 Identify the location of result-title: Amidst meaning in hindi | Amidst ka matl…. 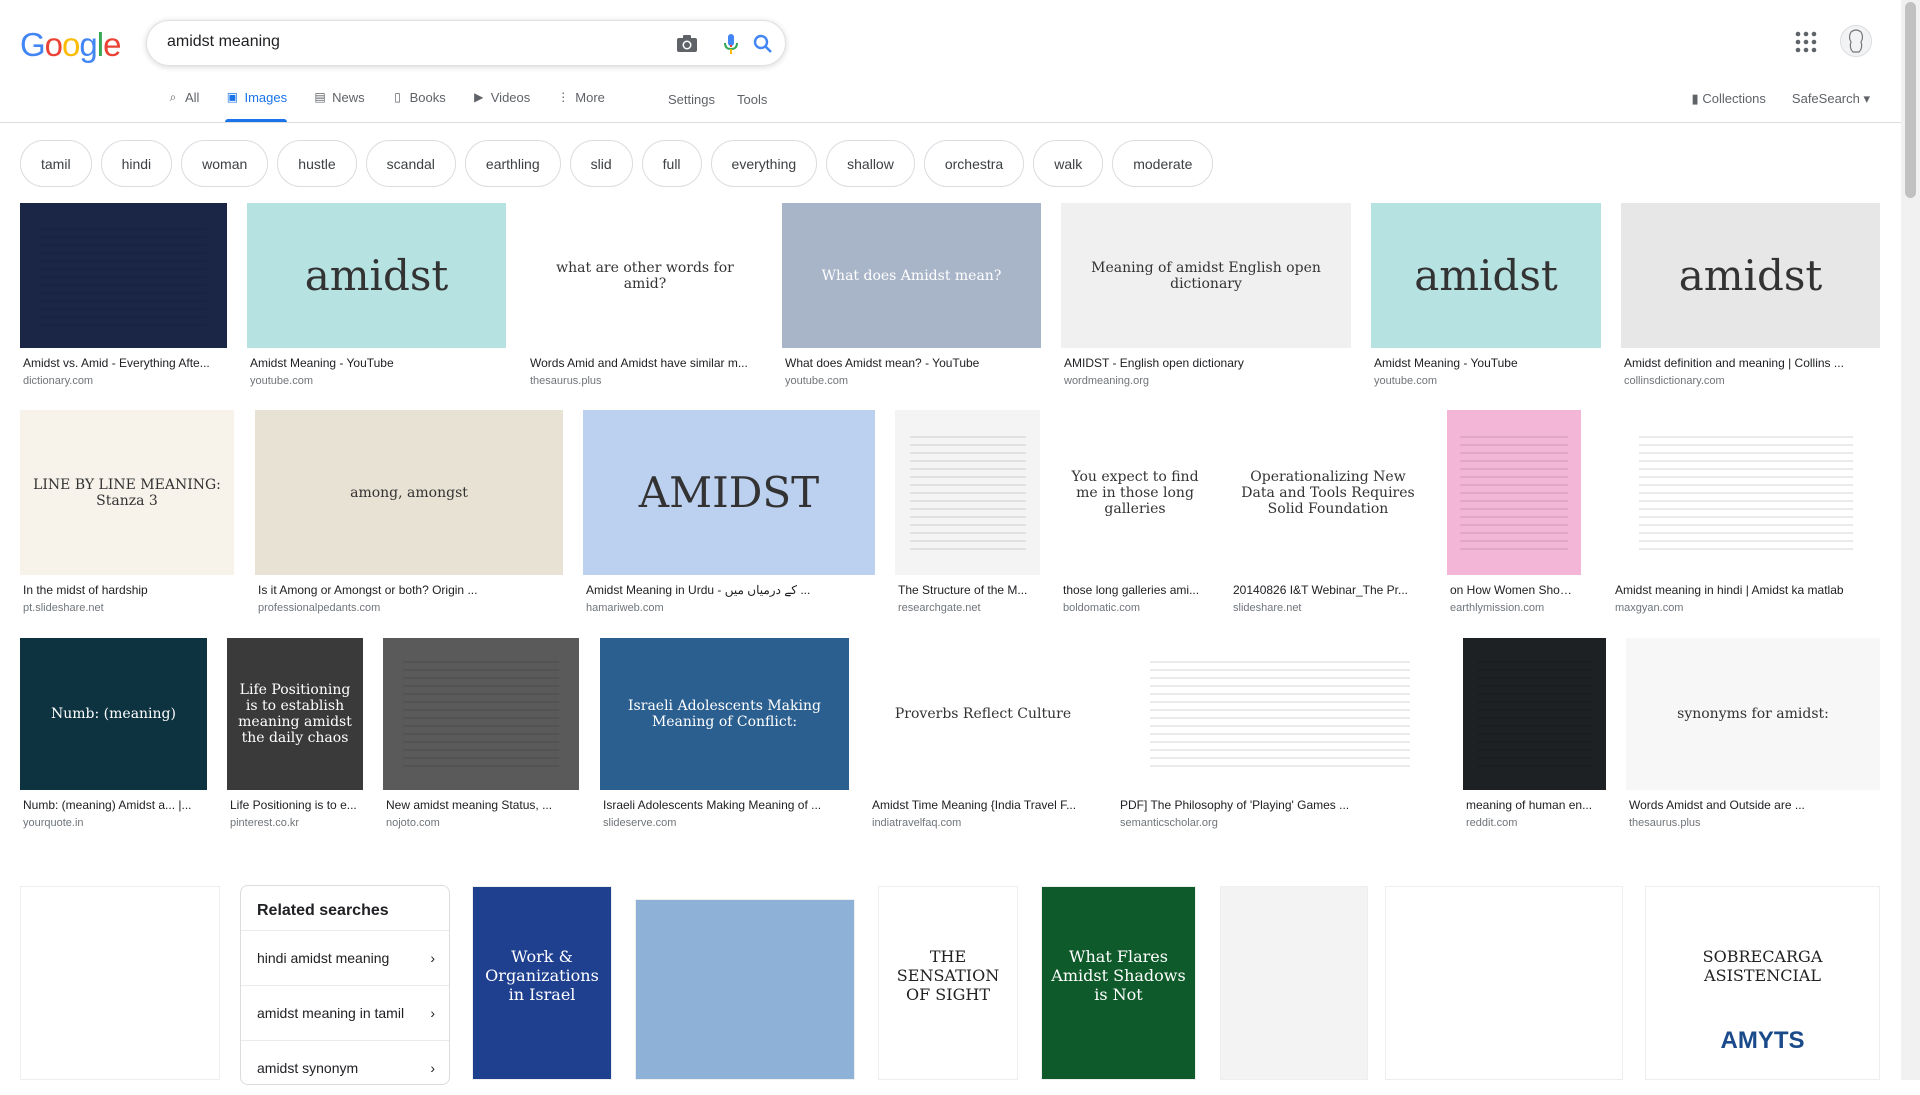
(1746, 590).